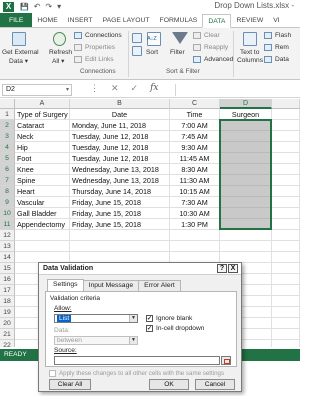 The image size is (320, 396). I want to click on column-header-a: A, so click(42, 104).